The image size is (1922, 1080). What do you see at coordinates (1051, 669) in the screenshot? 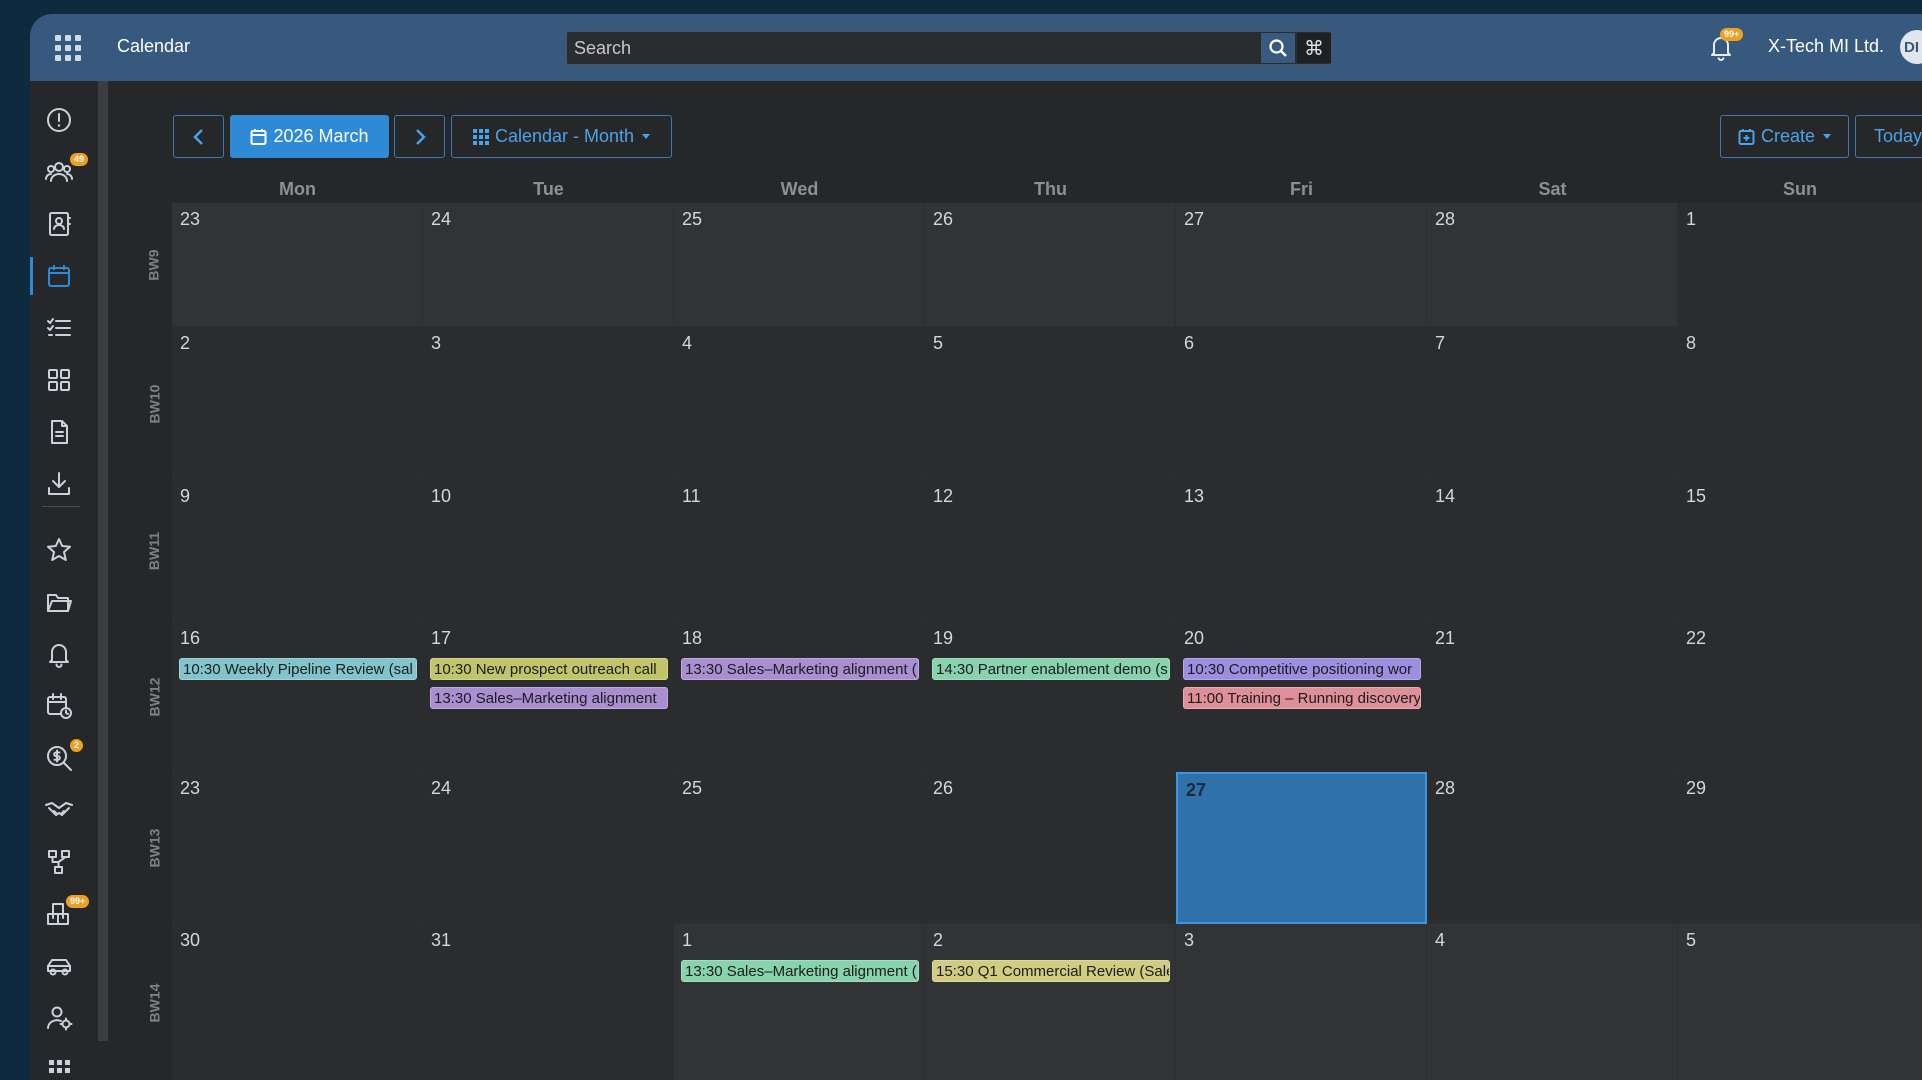
I see `calendar-event: 14:30 Partner enablement demo (s` at bounding box center [1051, 669].